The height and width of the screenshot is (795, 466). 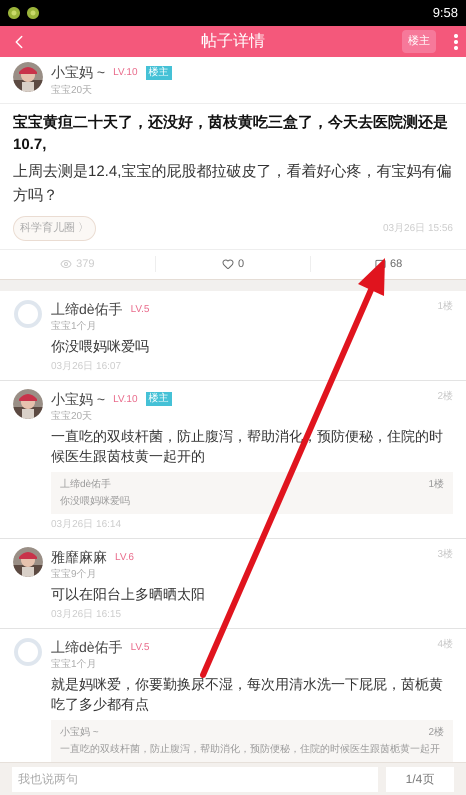 I want to click on post-title: 宝宝黄疸二十天了，还没好，茵枝黄吃三盒了，今天去医院测还是10.7,, so click(x=231, y=134).